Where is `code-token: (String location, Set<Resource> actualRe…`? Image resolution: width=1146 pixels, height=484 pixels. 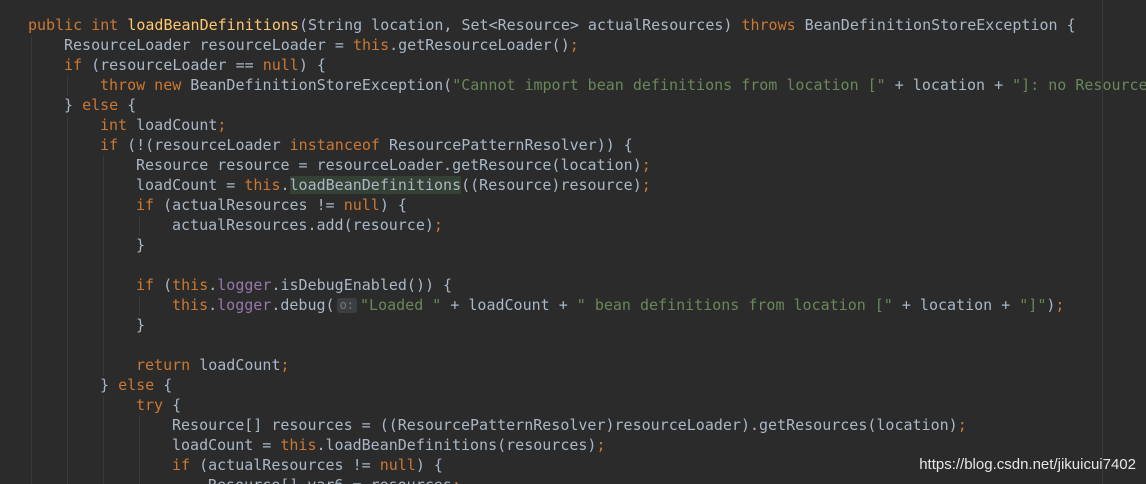
code-token: (String location, Set<Resource> actualRe… is located at coordinates (520, 25).